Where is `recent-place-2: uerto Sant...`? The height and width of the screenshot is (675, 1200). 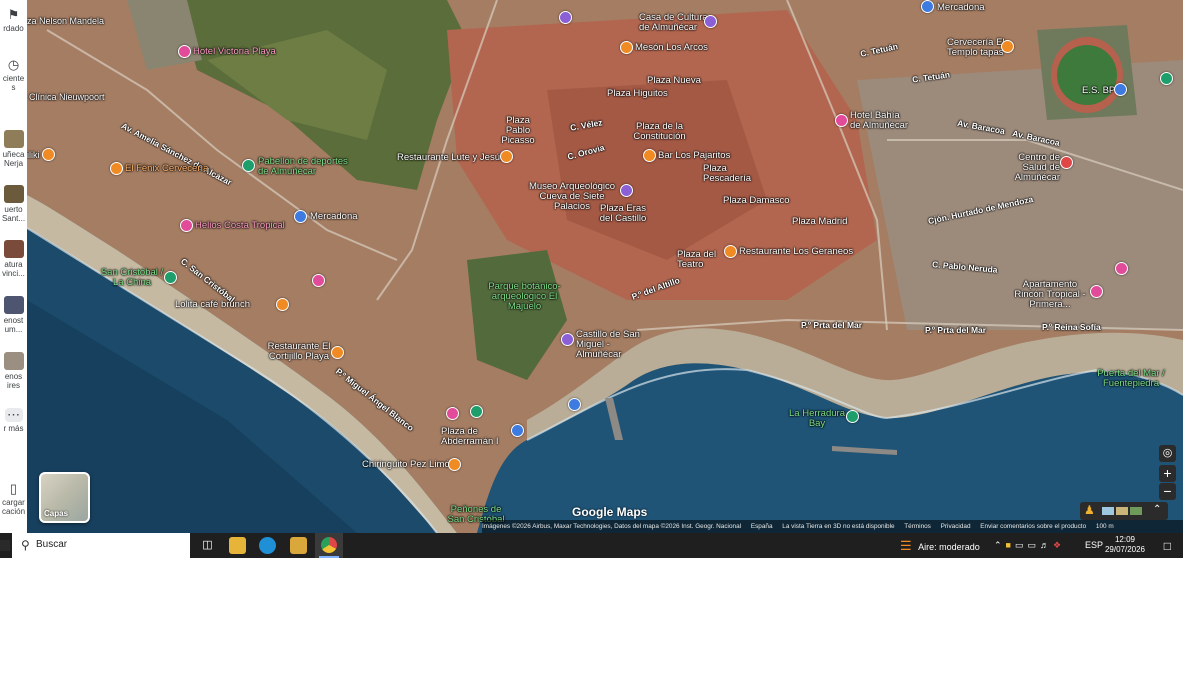 recent-place-2: uerto Sant... is located at coordinates (13, 204).